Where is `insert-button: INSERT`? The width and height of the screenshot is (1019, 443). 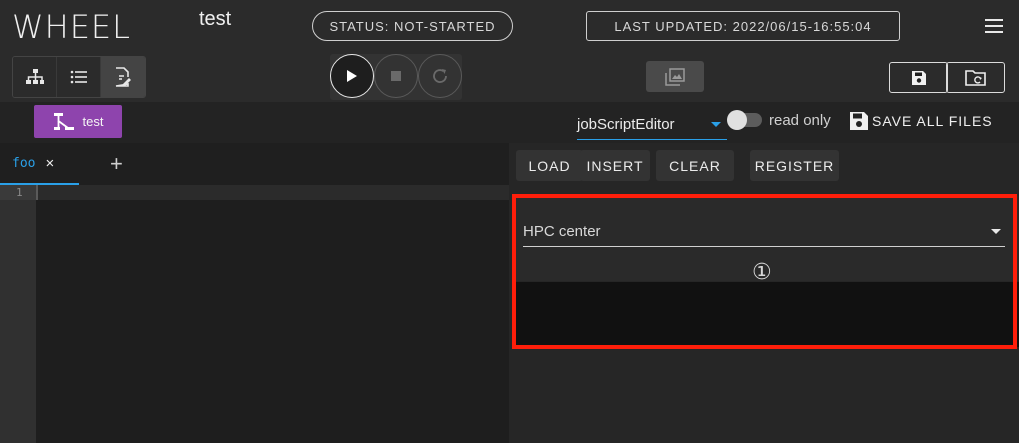 insert-button: INSERT is located at coordinates (615, 165).